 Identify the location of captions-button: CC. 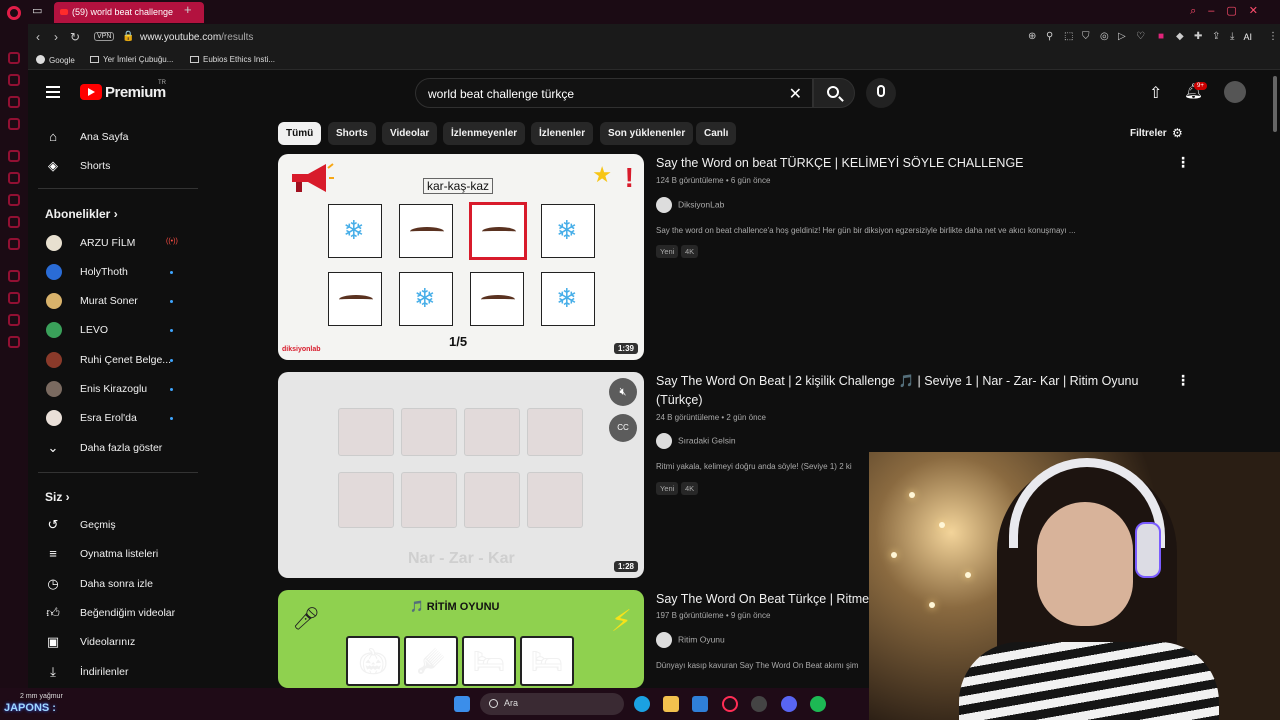
(623, 428).